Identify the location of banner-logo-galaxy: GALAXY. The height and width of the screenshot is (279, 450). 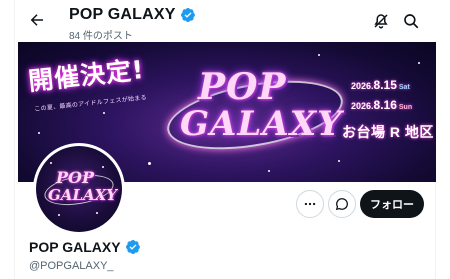
(261, 124).